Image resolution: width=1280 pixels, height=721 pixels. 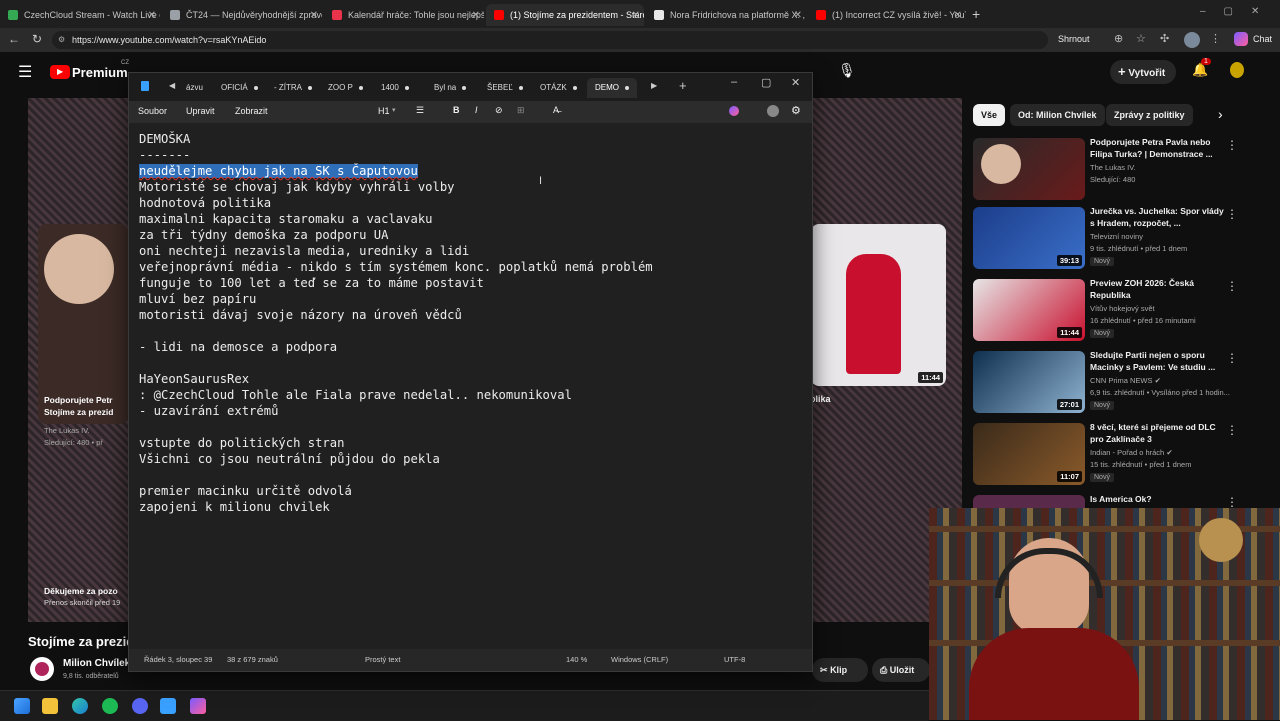 What do you see at coordinates (1149, 115) in the screenshot?
I see `chip-politics: Zprávy z politiky` at bounding box center [1149, 115].